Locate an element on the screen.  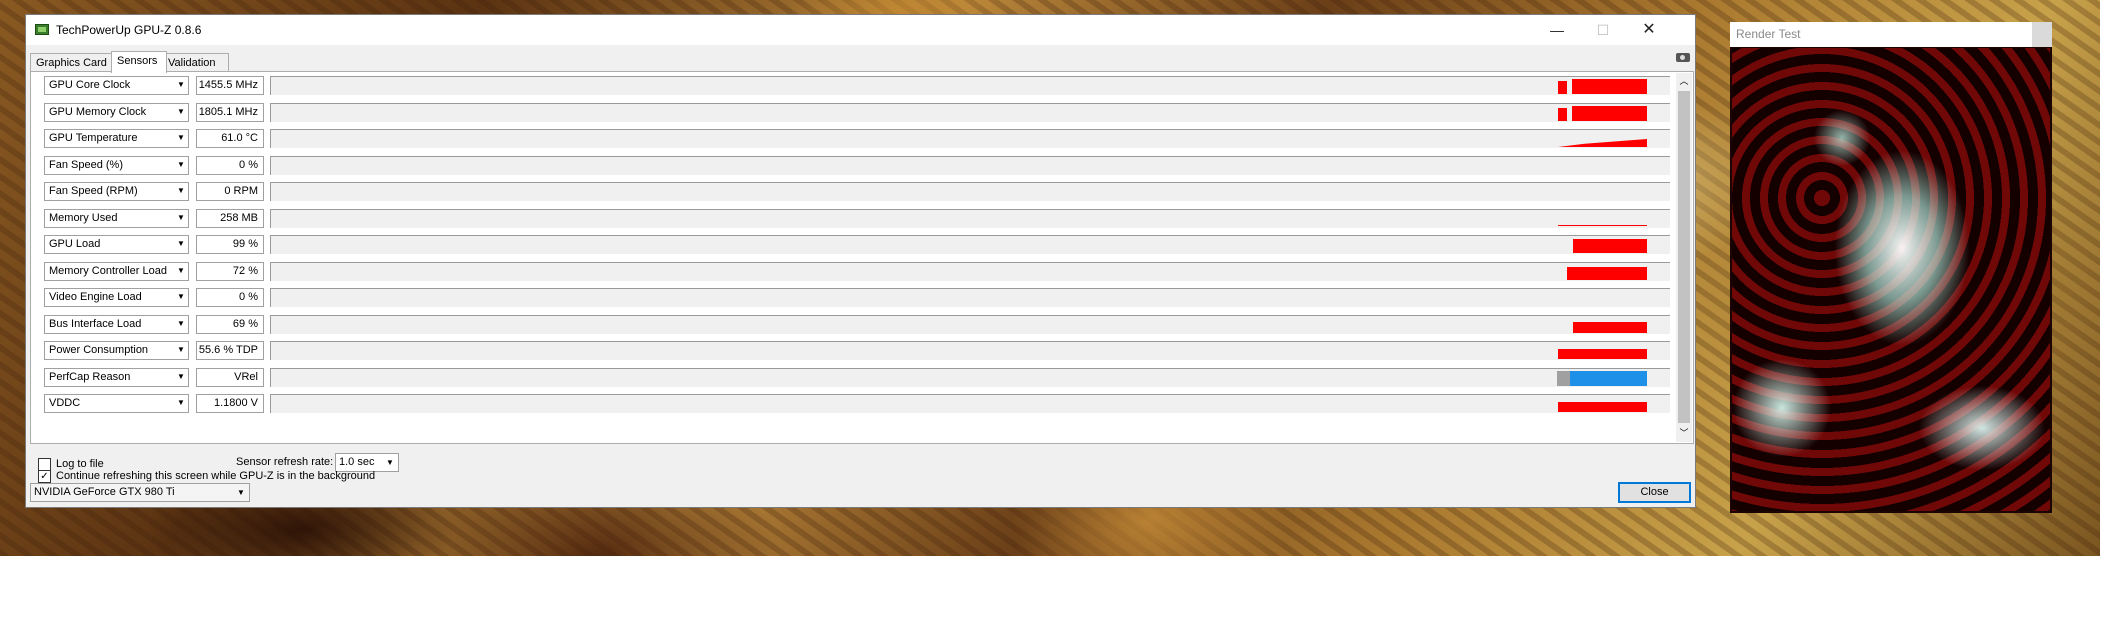
sensor-row: Power Consumption ▼ 55.6 % TDP is located at coordinates (859, 350).